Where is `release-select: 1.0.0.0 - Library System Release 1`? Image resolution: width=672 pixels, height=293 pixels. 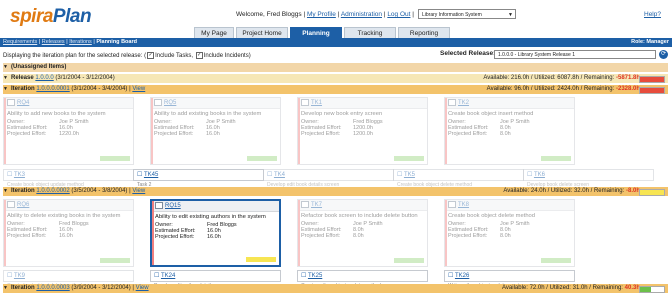
release-select: 1.0.0.0 - Library System Release 1 is located at coordinates (575, 54).